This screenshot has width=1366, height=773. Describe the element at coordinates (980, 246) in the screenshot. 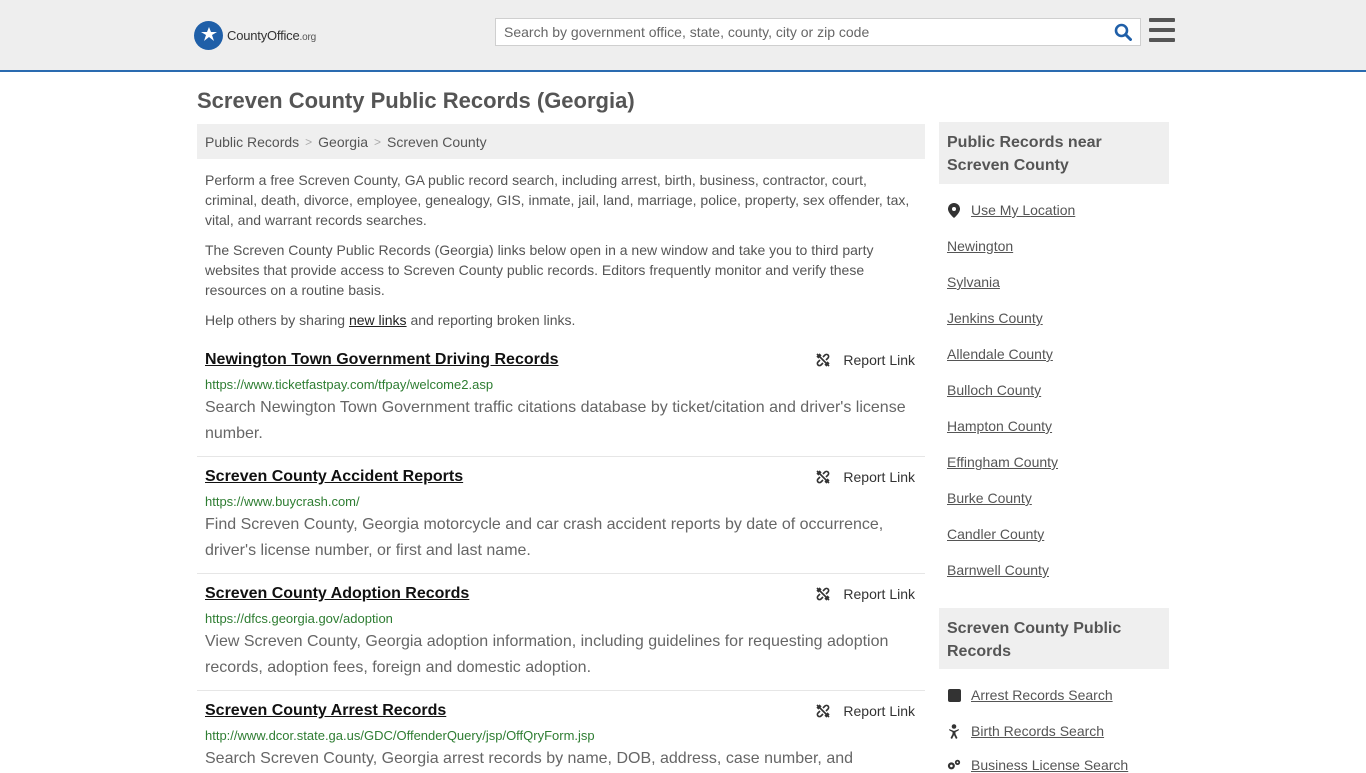

I see `nearby-link-newington: Newington` at that location.